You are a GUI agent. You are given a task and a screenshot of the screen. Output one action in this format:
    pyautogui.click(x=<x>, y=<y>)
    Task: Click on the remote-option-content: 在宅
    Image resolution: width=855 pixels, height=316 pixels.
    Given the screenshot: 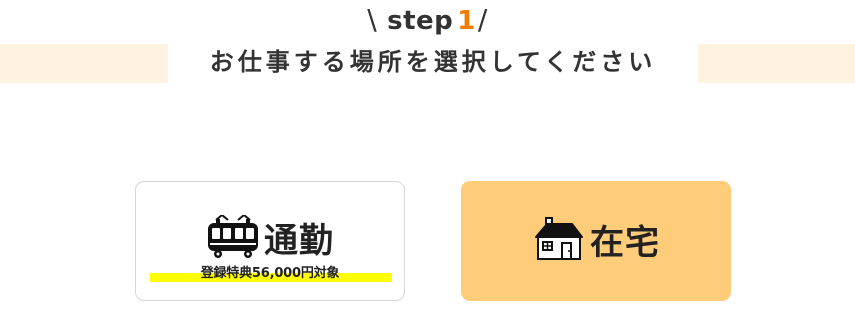 What is the action you would take?
    pyautogui.click(x=596, y=239)
    